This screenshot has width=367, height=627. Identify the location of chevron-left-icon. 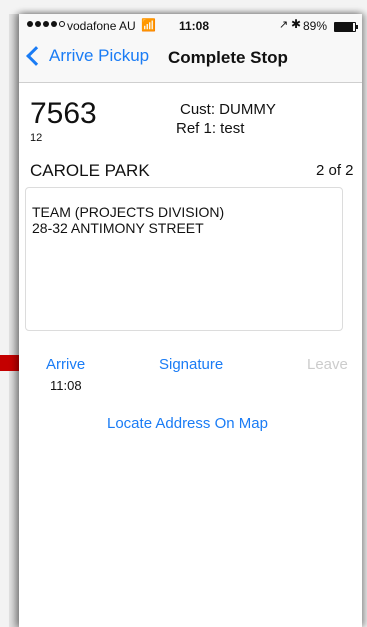
(36, 56).